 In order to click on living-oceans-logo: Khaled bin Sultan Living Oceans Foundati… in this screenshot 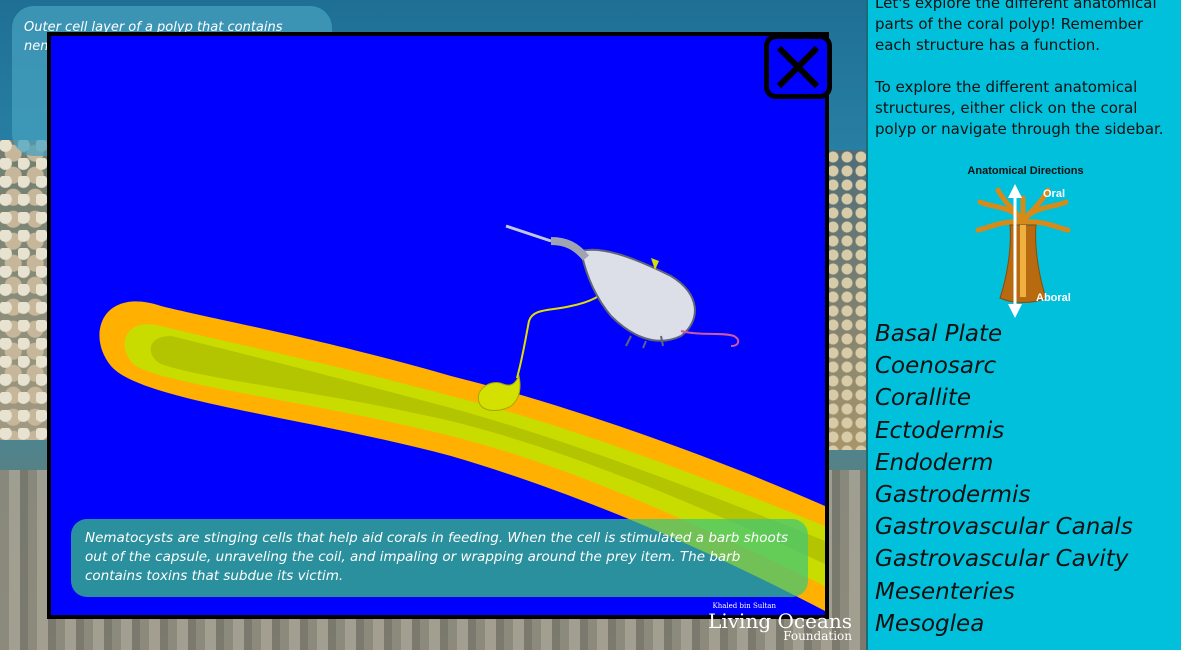, I will do `click(780, 623)`.